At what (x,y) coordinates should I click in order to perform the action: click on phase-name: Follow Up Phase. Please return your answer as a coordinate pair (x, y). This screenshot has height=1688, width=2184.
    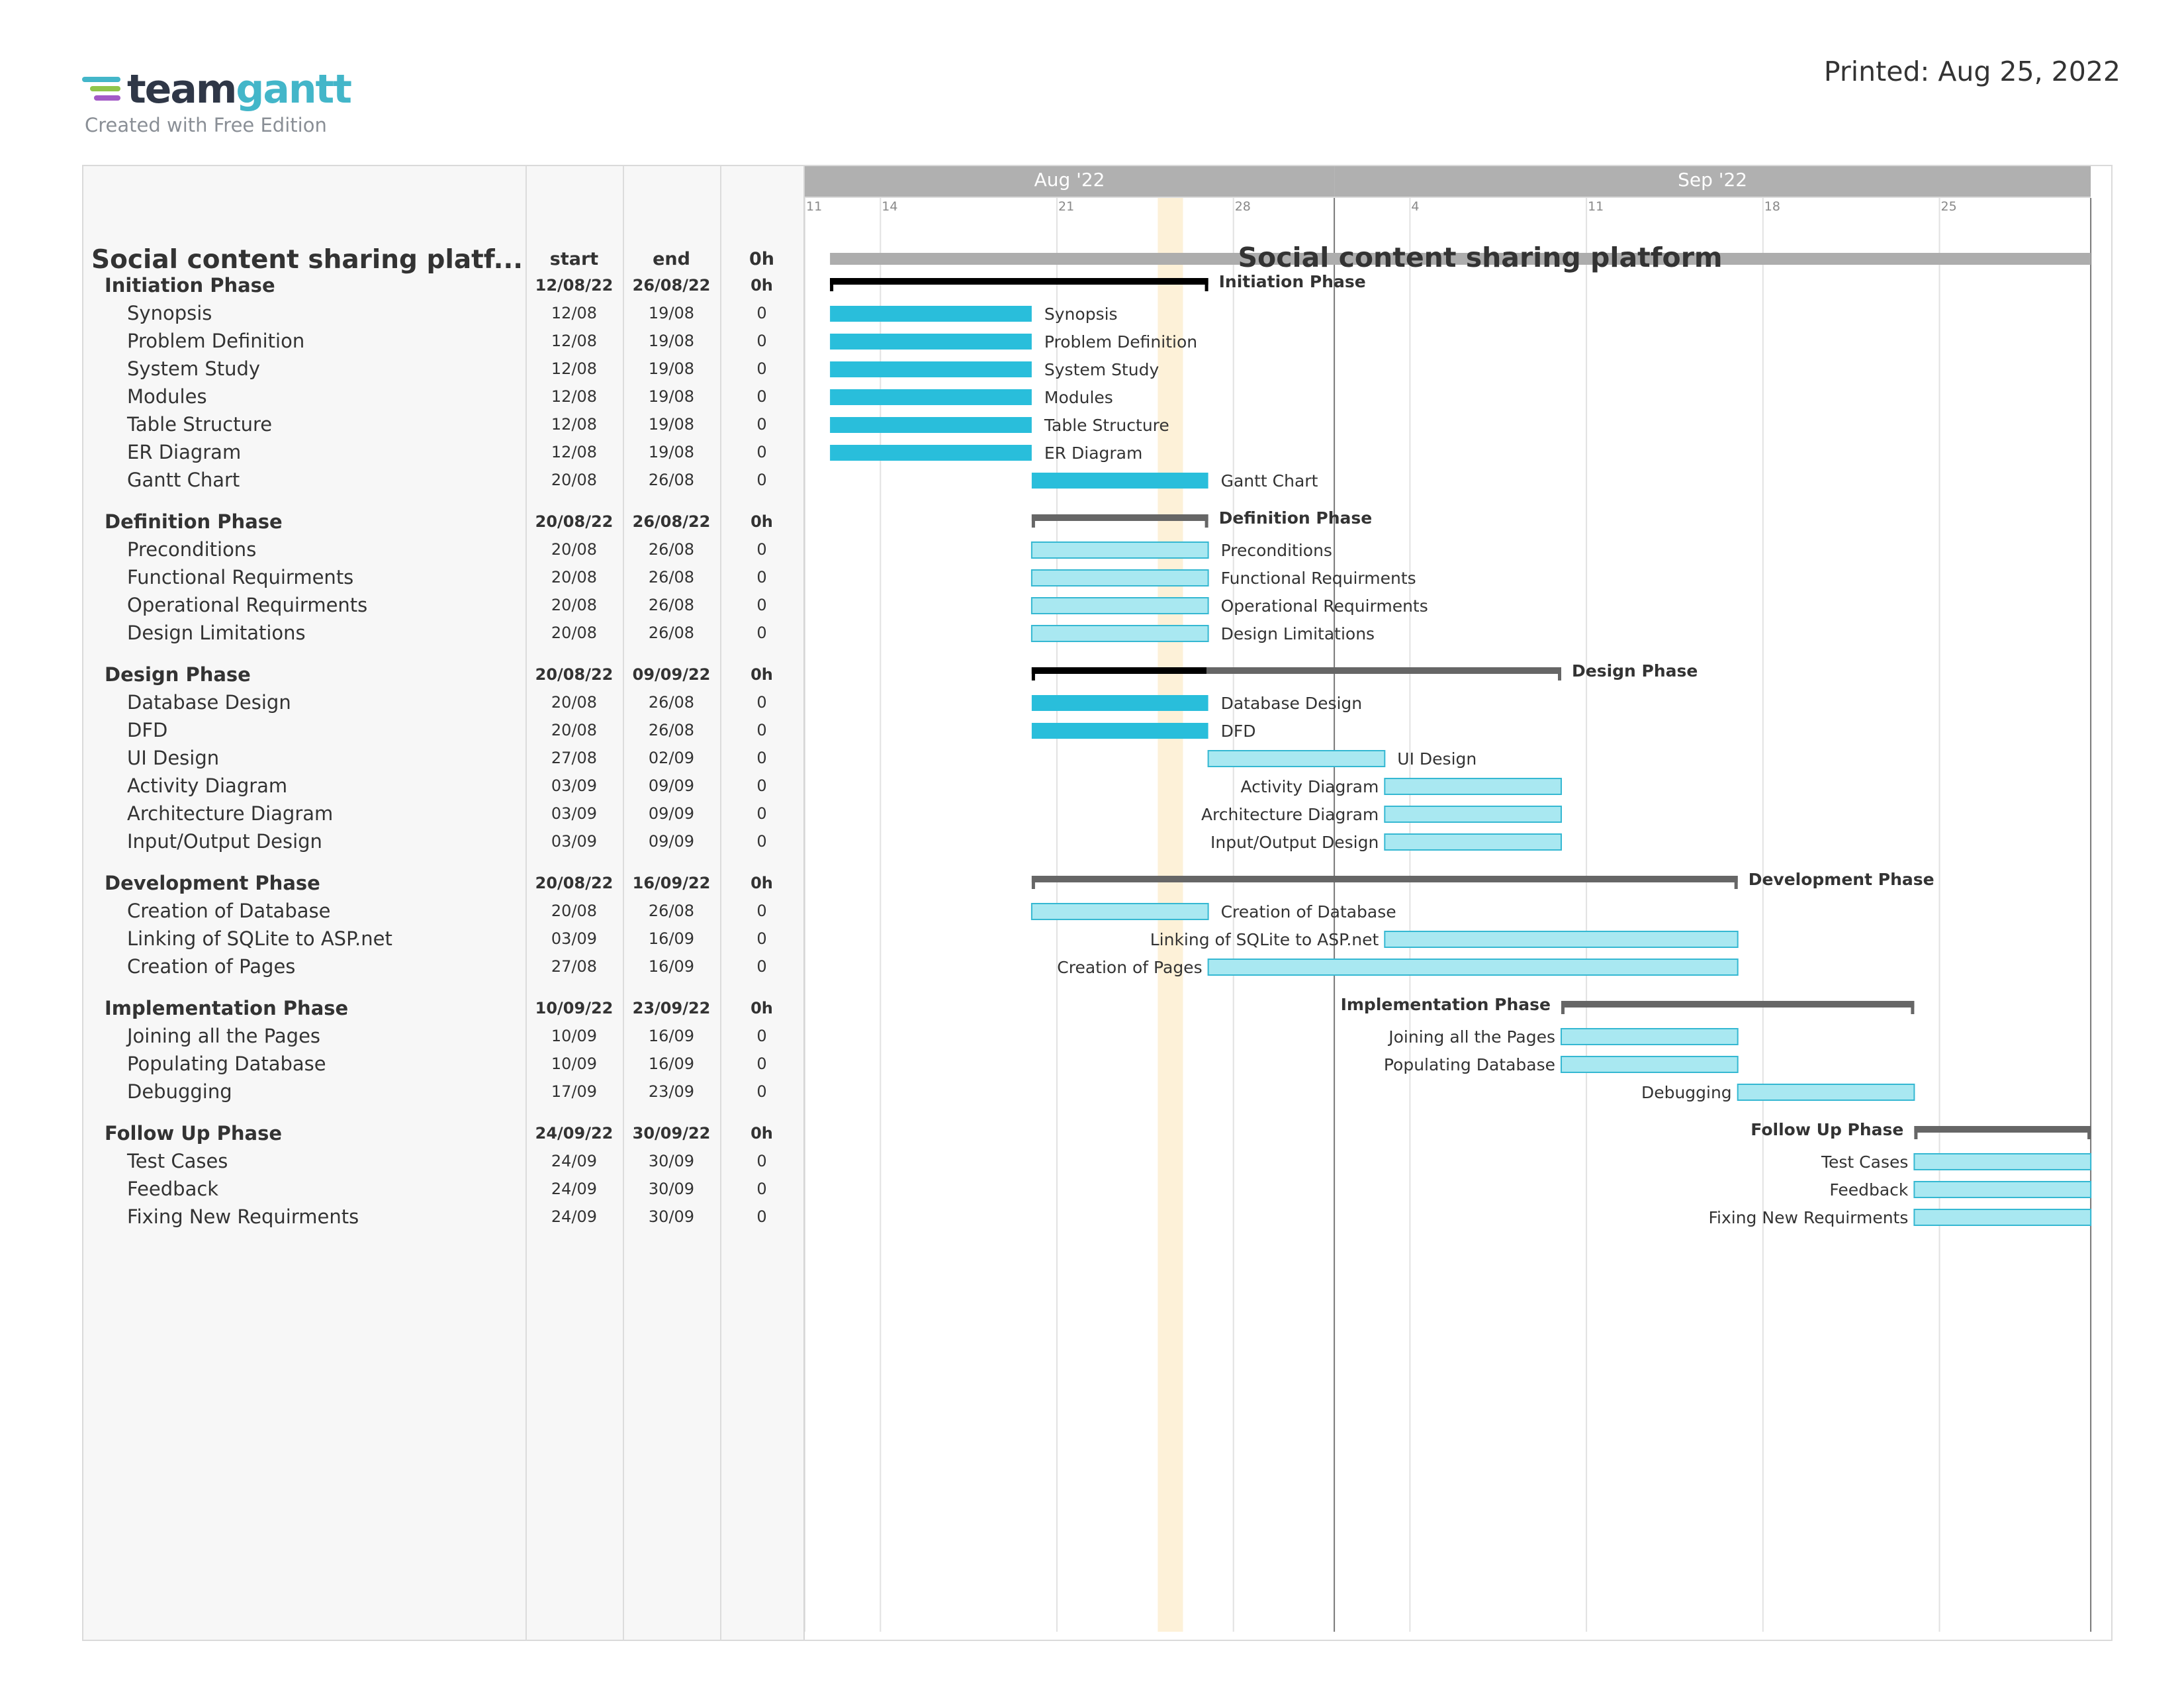
    Looking at the image, I should click on (193, 1133).